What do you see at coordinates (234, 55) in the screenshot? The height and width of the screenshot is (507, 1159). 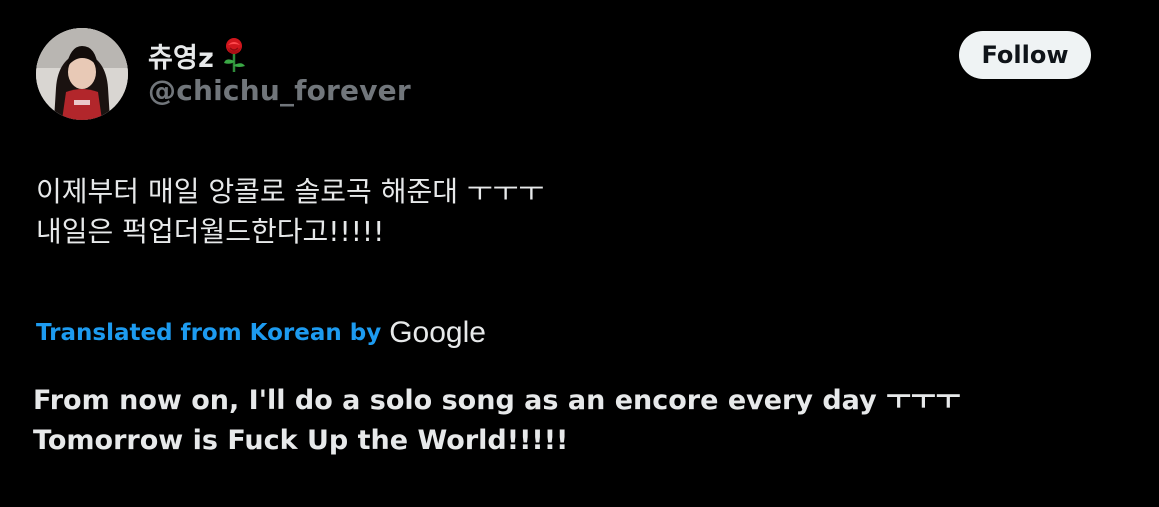 I see `rose-icon` at bounding box center [234, 55].